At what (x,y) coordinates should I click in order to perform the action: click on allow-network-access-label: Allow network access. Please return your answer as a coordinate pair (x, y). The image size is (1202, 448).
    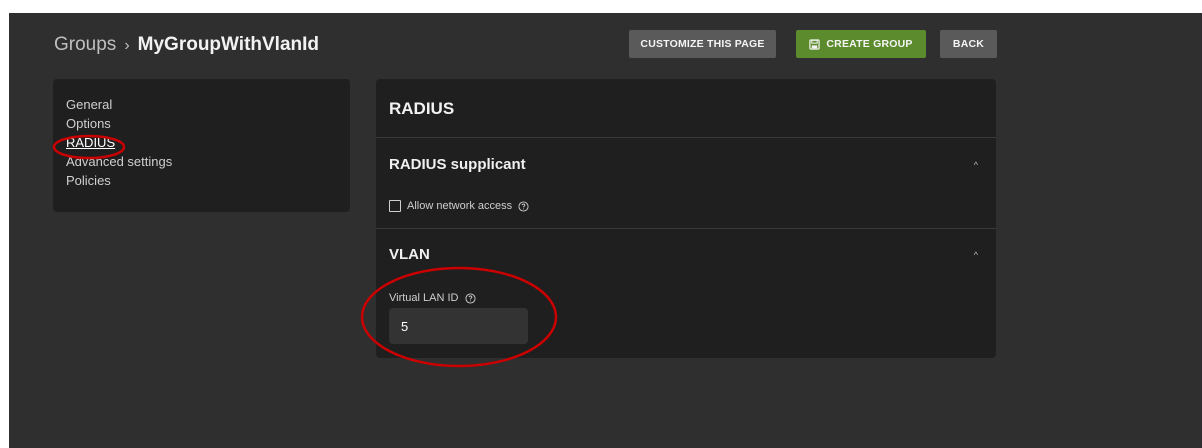
    Looking at the image, I should click on (460, 206).